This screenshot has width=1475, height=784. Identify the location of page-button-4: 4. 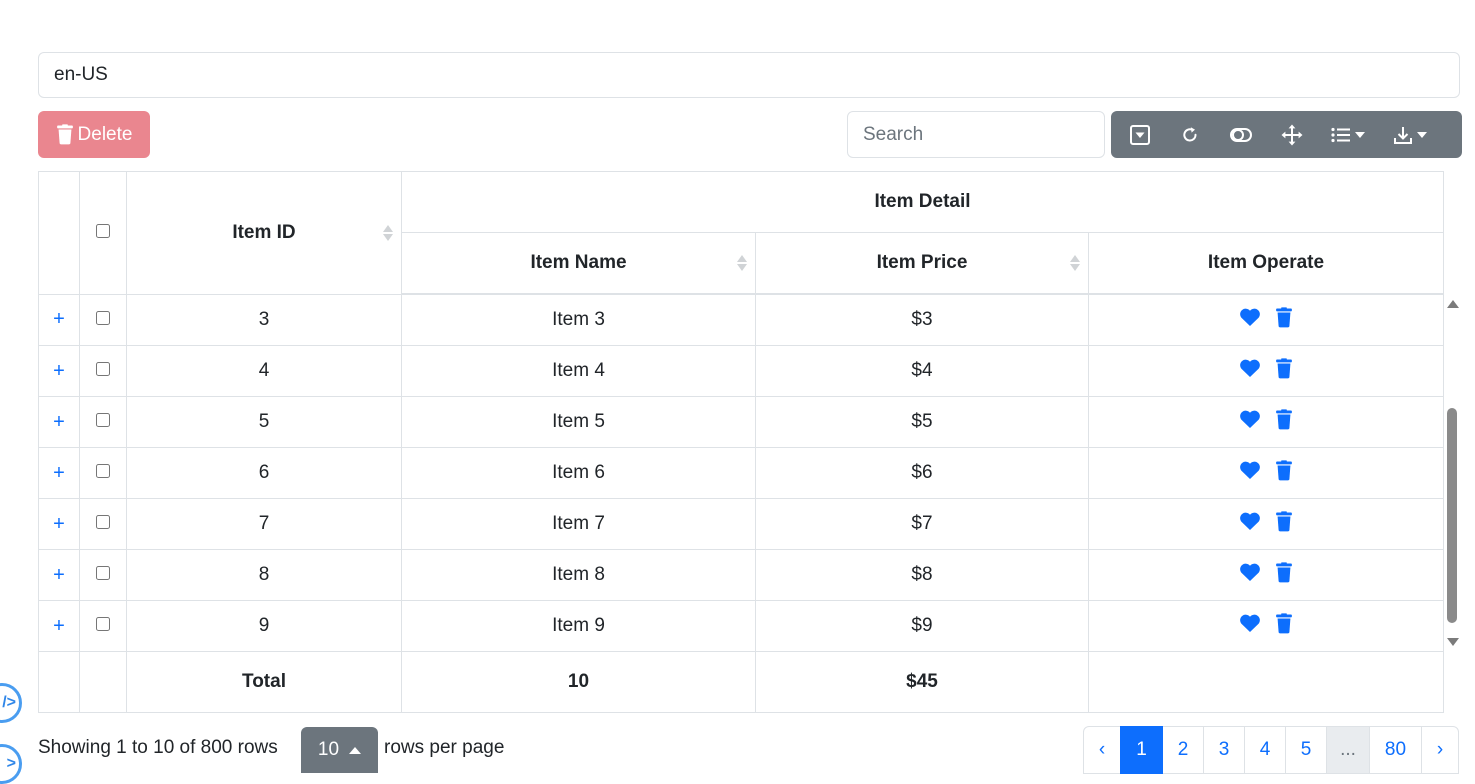
(1265, 750).